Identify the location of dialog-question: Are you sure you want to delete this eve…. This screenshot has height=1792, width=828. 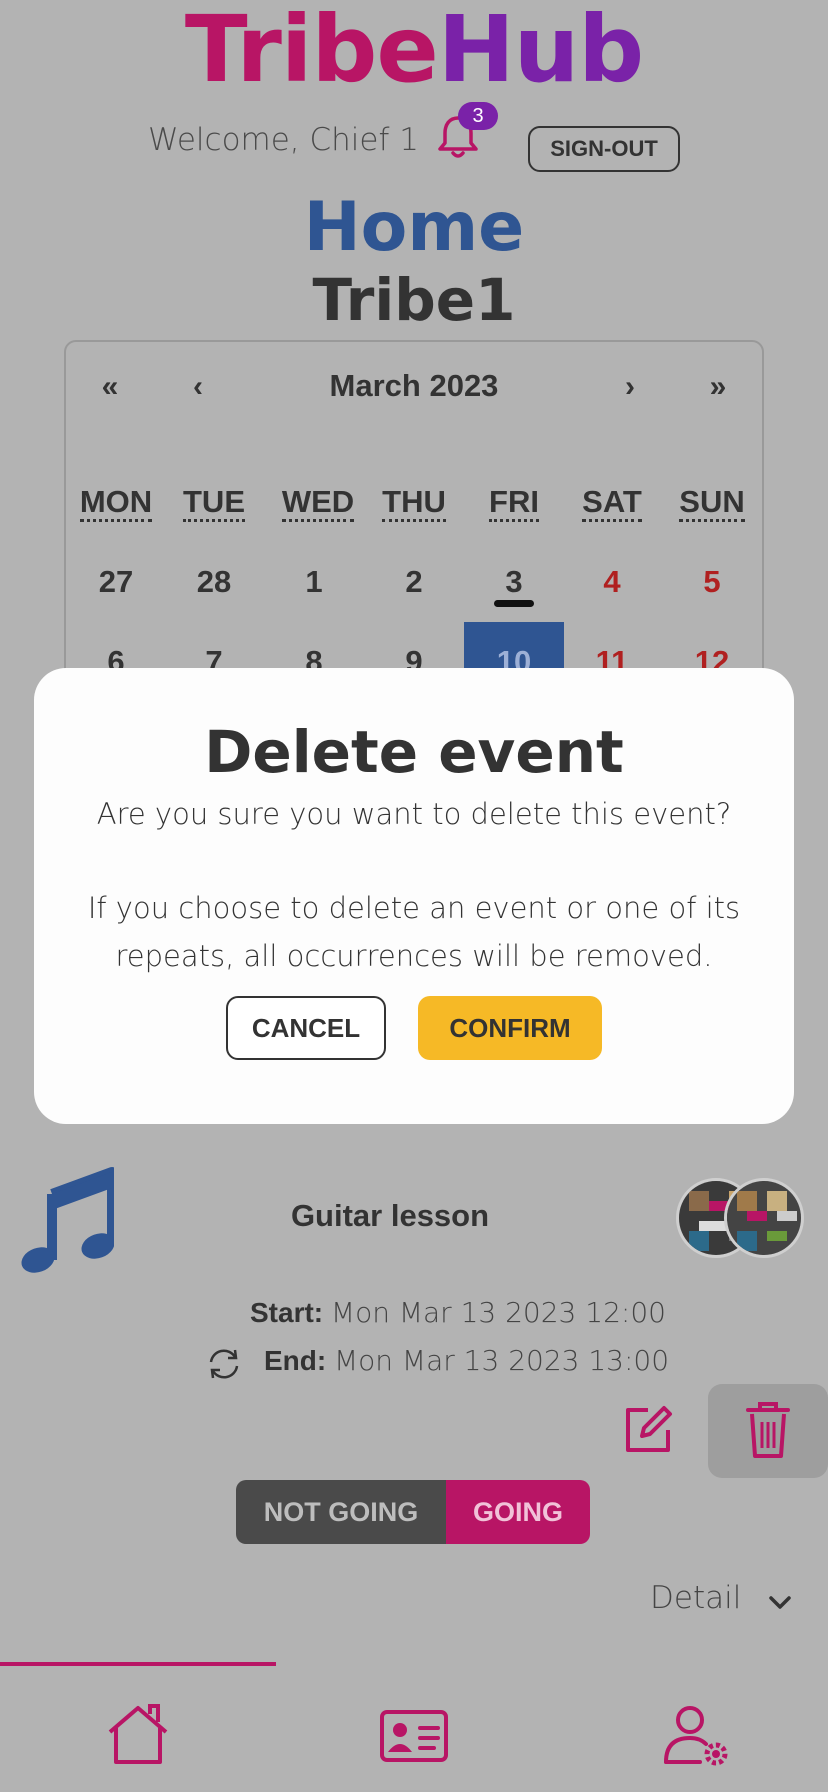
(414, 814).